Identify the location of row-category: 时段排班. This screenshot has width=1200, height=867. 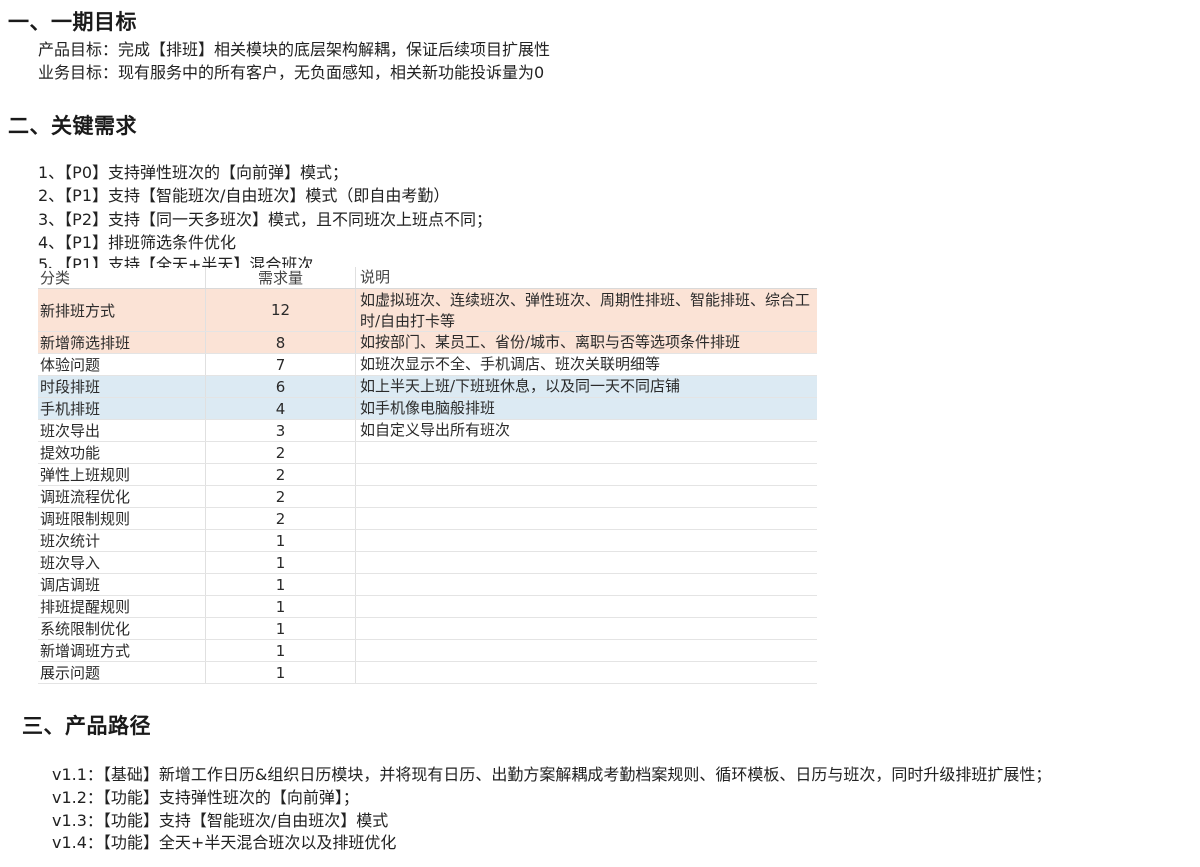
(122, 386).